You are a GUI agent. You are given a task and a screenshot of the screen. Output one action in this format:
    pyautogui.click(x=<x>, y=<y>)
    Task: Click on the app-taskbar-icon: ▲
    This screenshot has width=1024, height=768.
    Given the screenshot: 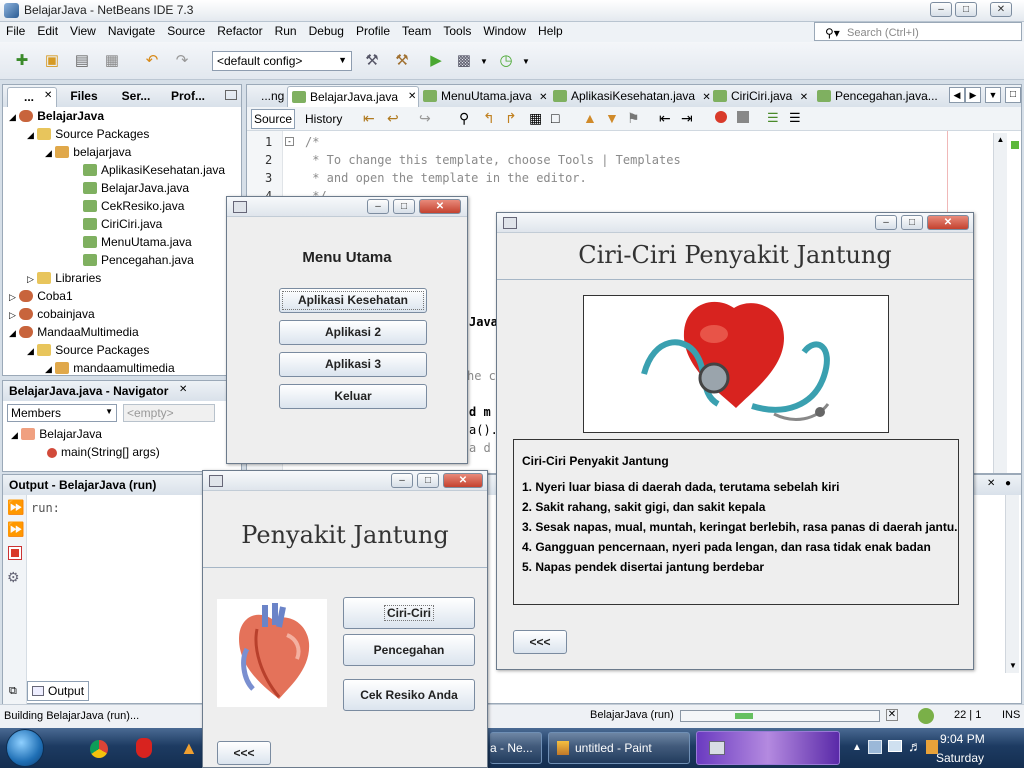 What is the action you would take?
    pyautogui.click(x=189, y=748)
    